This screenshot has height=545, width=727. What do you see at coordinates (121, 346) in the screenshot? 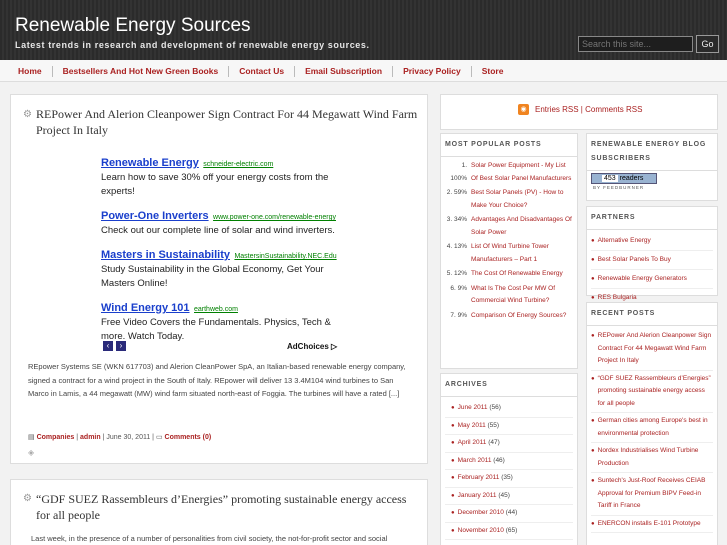
I see `ad-next-button: ›` at bounding box center [121, 346].